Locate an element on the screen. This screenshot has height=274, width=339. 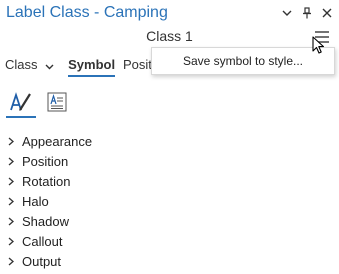
tab-symbol: Symbol is located at coordinates (91, 66).